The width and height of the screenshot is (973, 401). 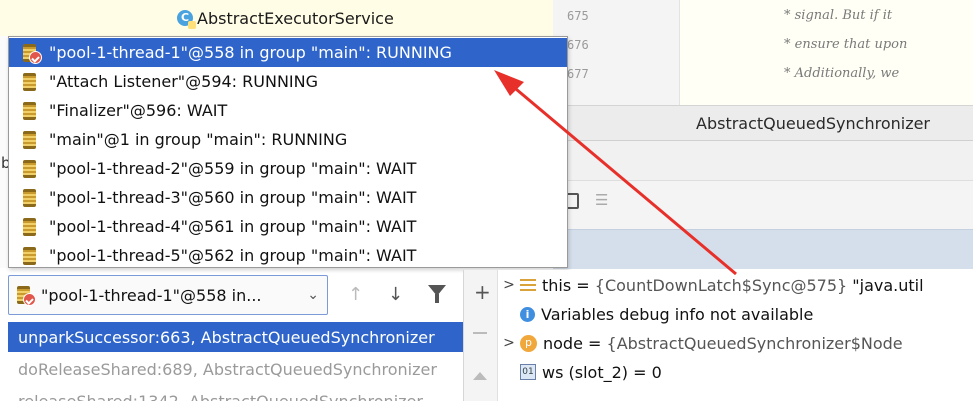 What do you see at coordinates (527, 314) in the screenshot?
I see `info-icon: i` at bounding box center [527, 314].